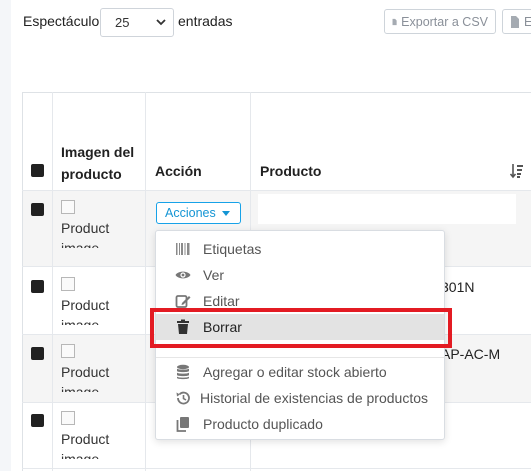  I want to click on menu-item-label: Producto duplicado, so click(263, 424).